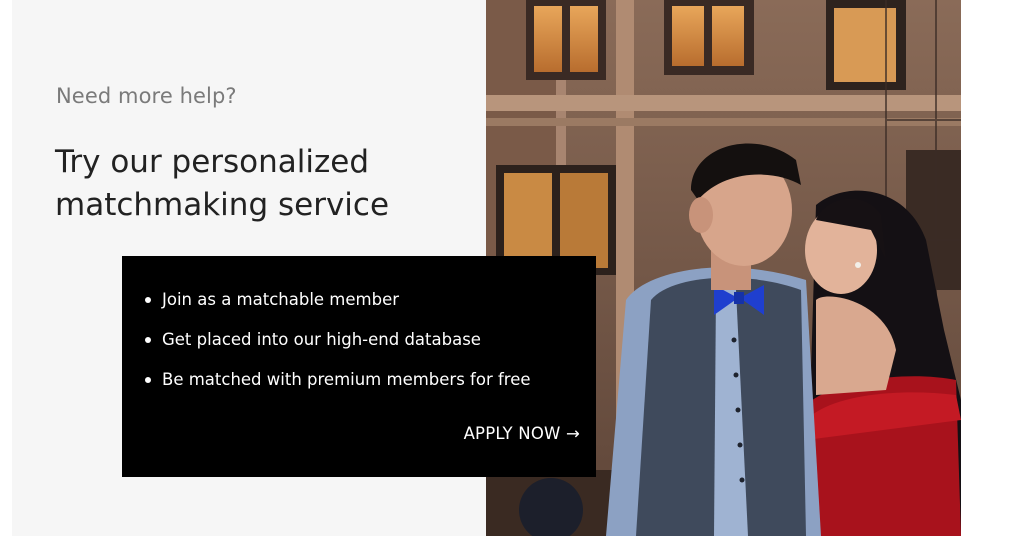  What do you see at coordinates (522, 433) in the screenshot?
I see `apply-now-link: APPLY NOW →` at bounding box center [522, 433].